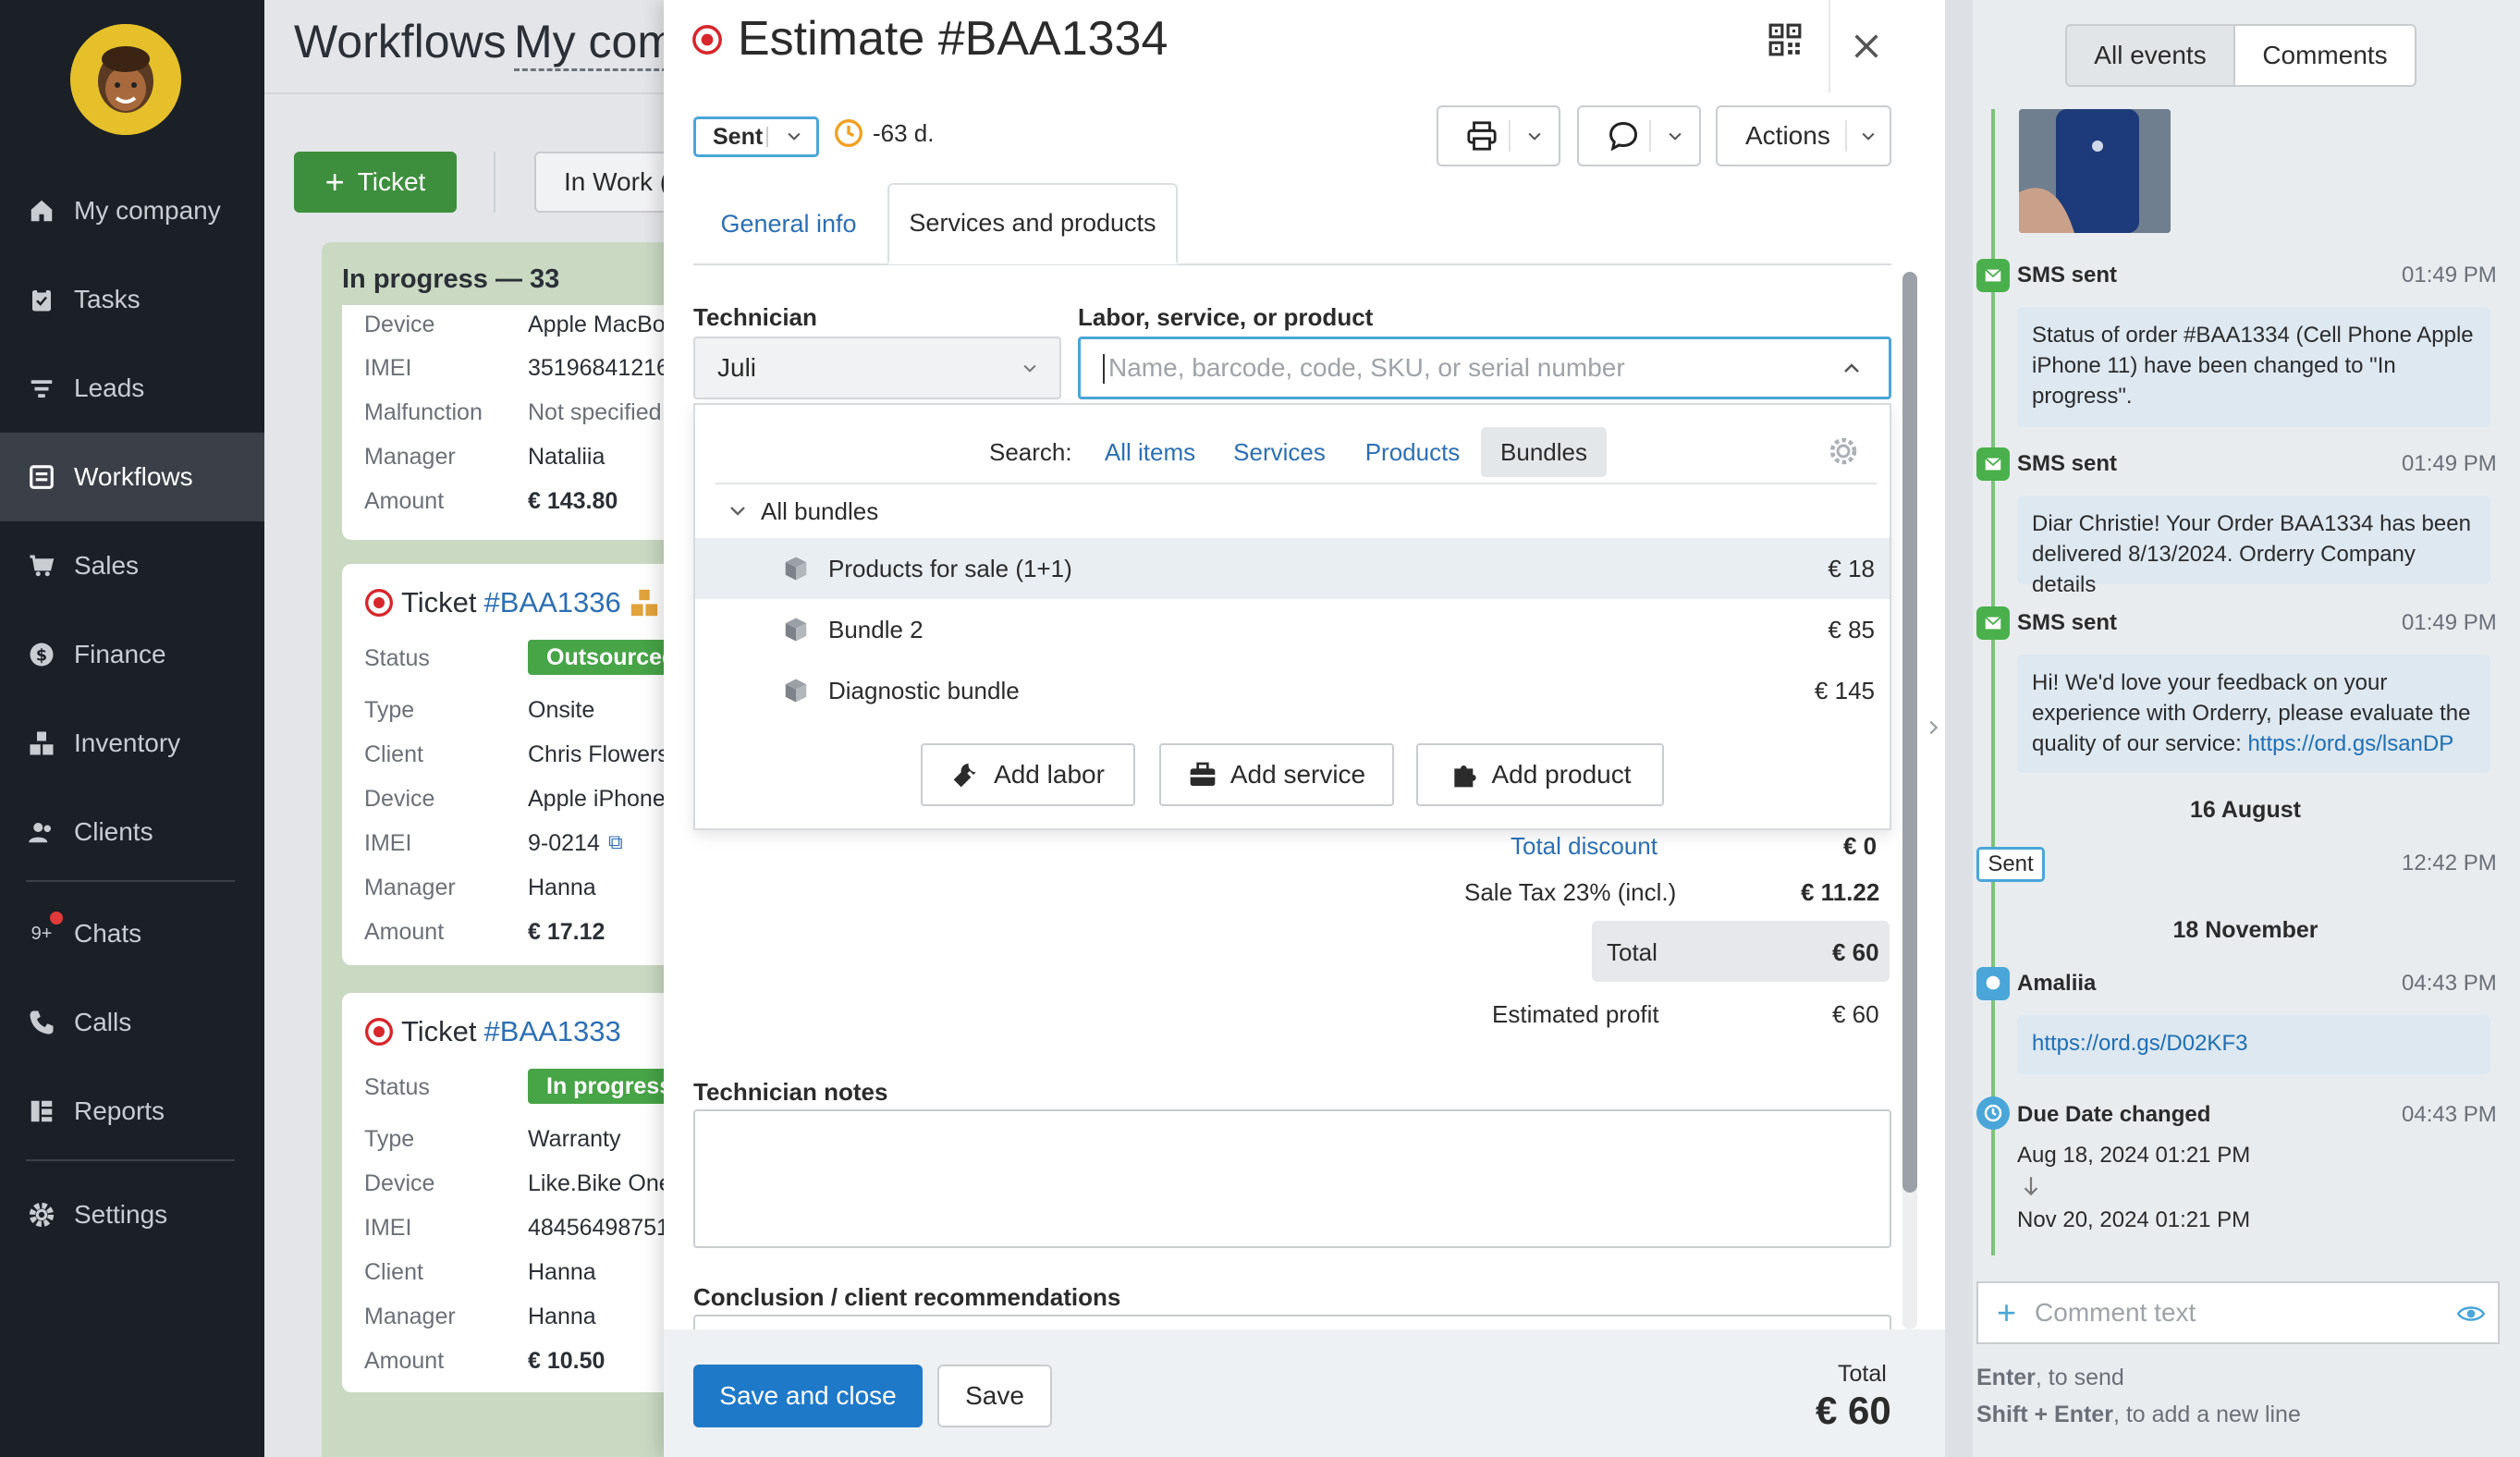 Image resolution: width=2520 pixels, height=1457 pixels. What do you see at coordinates (1933, 728) in the screenshot?
I see `chevron-right-icon` at bounding box center [1933, 728].